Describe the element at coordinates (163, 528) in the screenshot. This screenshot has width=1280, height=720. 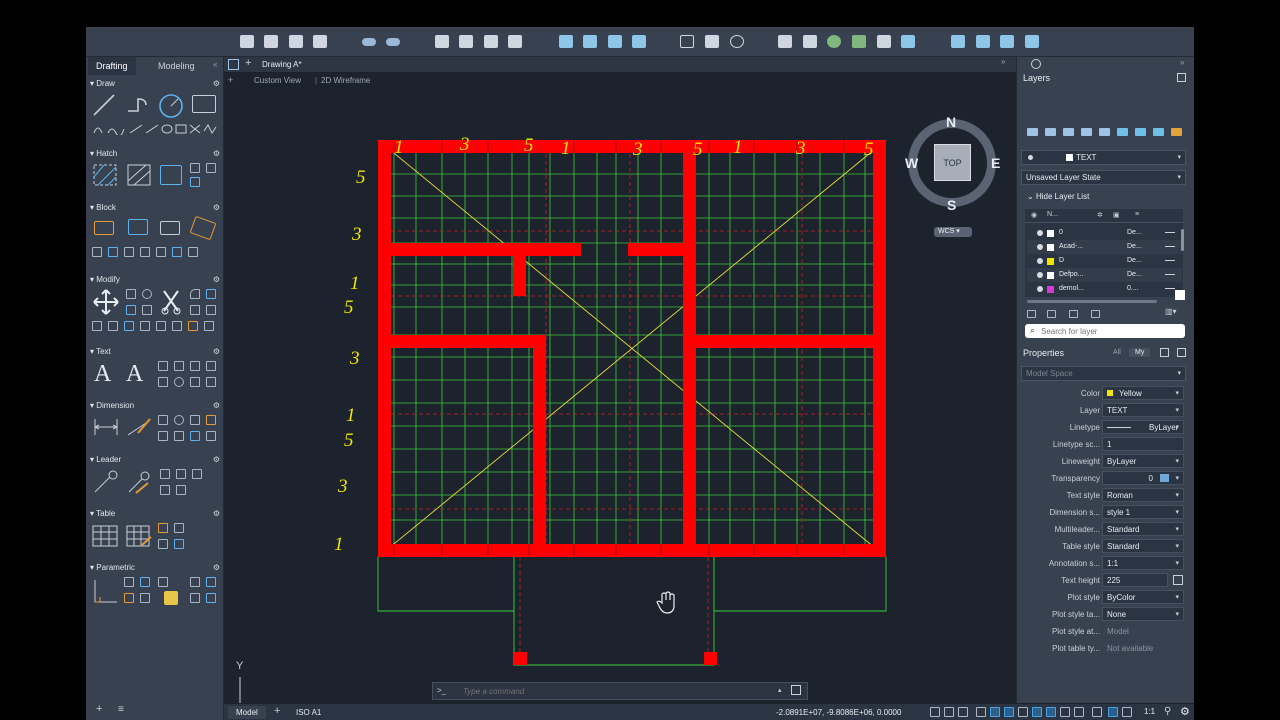
I see `table-tool-1-icon` at that location.